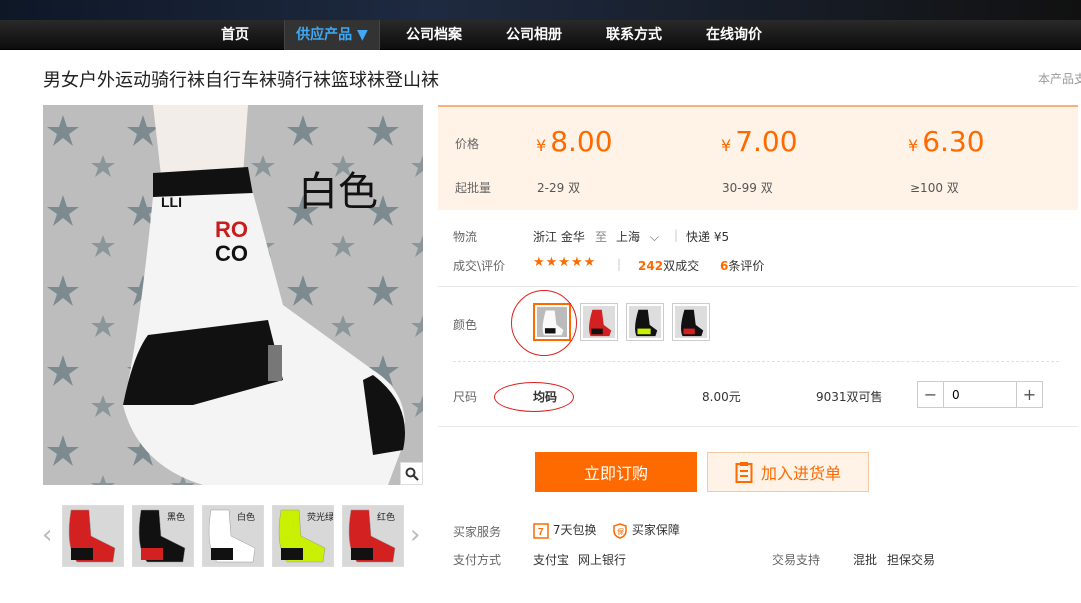  What do you see at coordinates (934, 188) in the screenshot?
I see `moq-tier-3: ≥100 双` at bounding box center [934, 188].